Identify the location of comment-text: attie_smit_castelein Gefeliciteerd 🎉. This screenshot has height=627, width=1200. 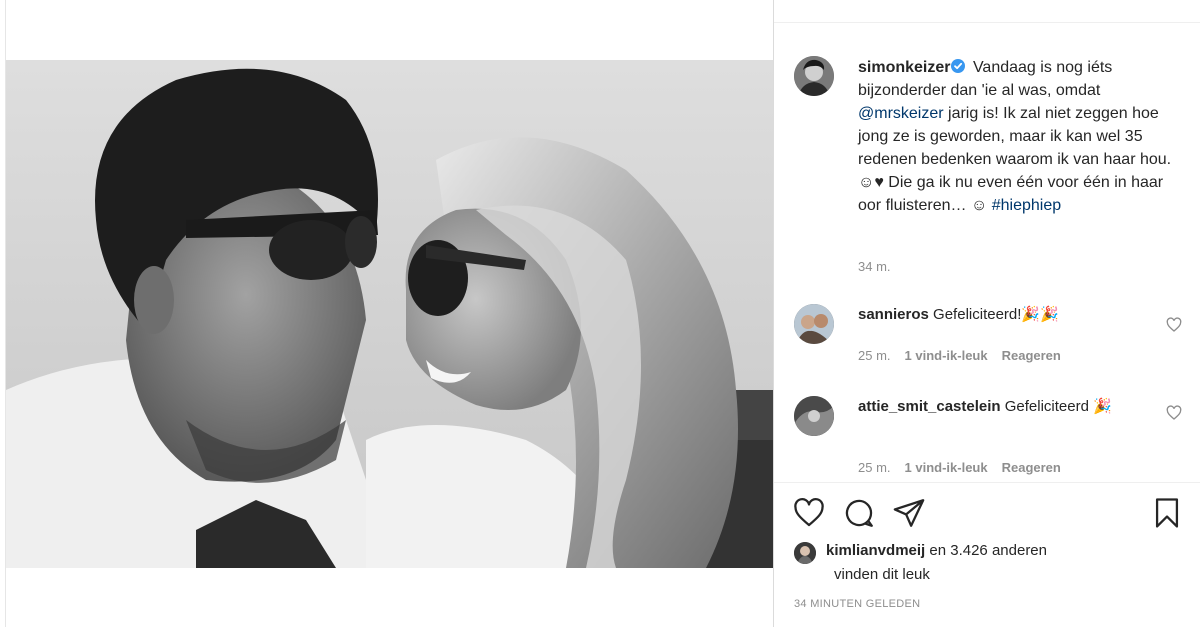
(998, 407).